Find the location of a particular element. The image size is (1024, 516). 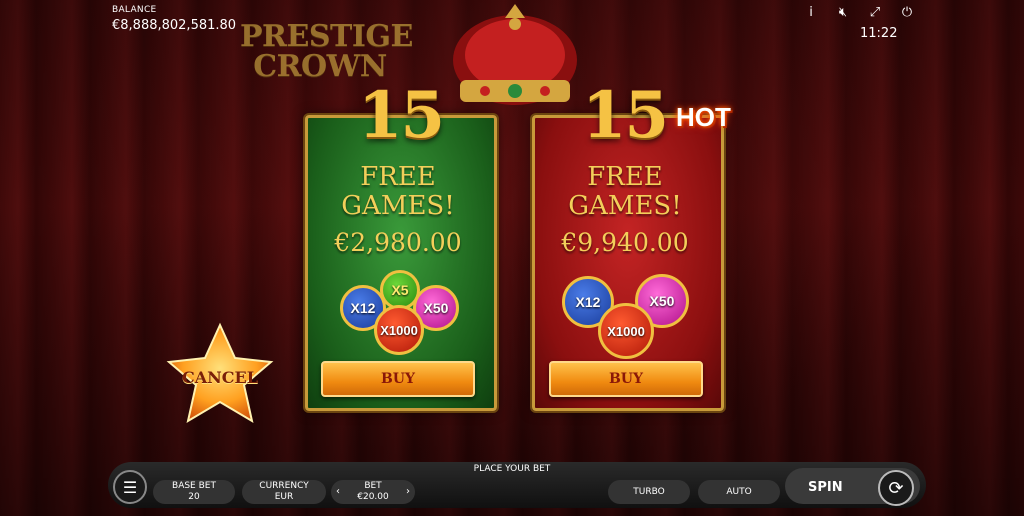

base-bet-label: BASE BET is located at coordinates (194, 486).